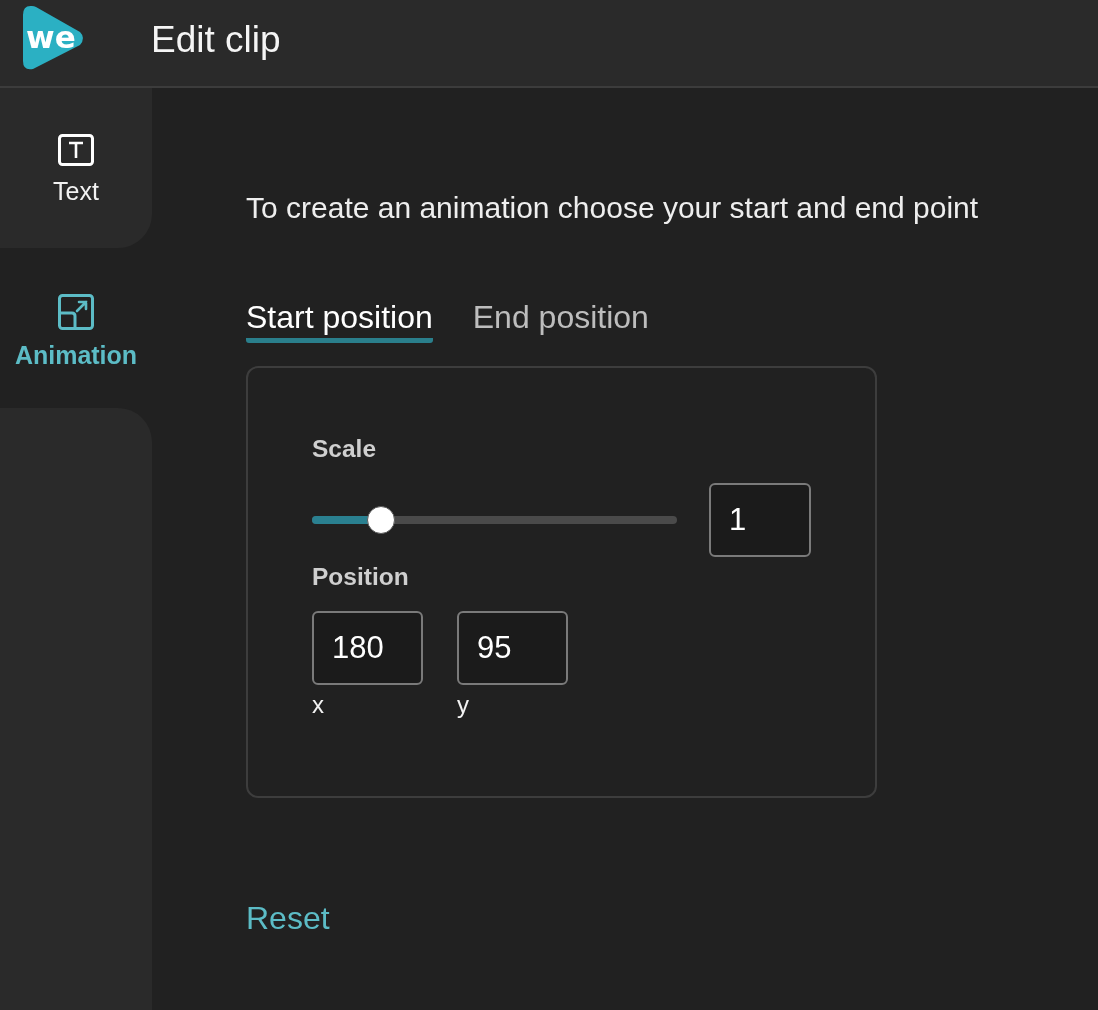 The image size is (1098, 1010). Describe the element at coordinates (381, 520) in the screenshot. I see `slider-thumb` at that location.